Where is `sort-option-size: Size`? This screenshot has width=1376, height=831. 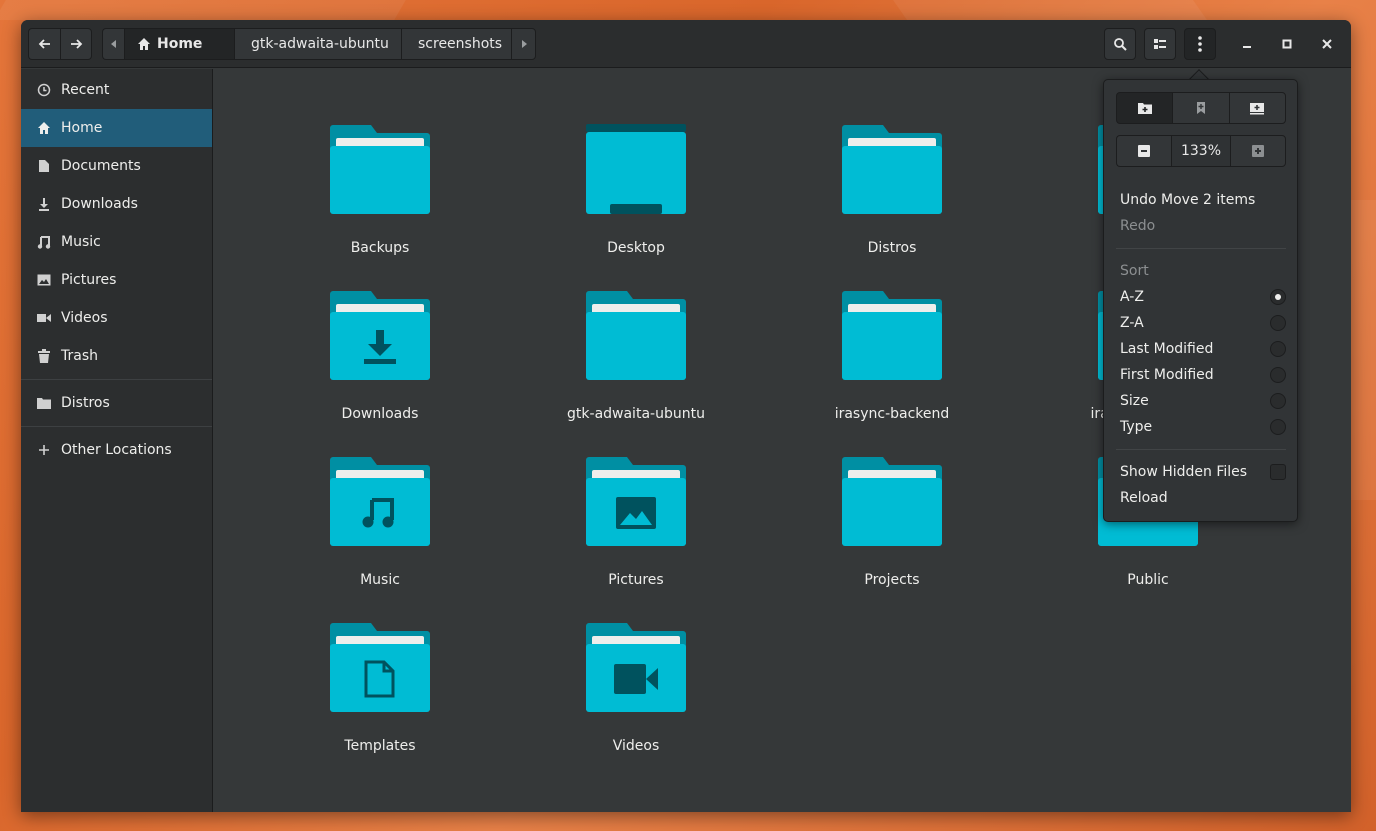
sort-option-size: Size is located at coordinates (1203, 401).